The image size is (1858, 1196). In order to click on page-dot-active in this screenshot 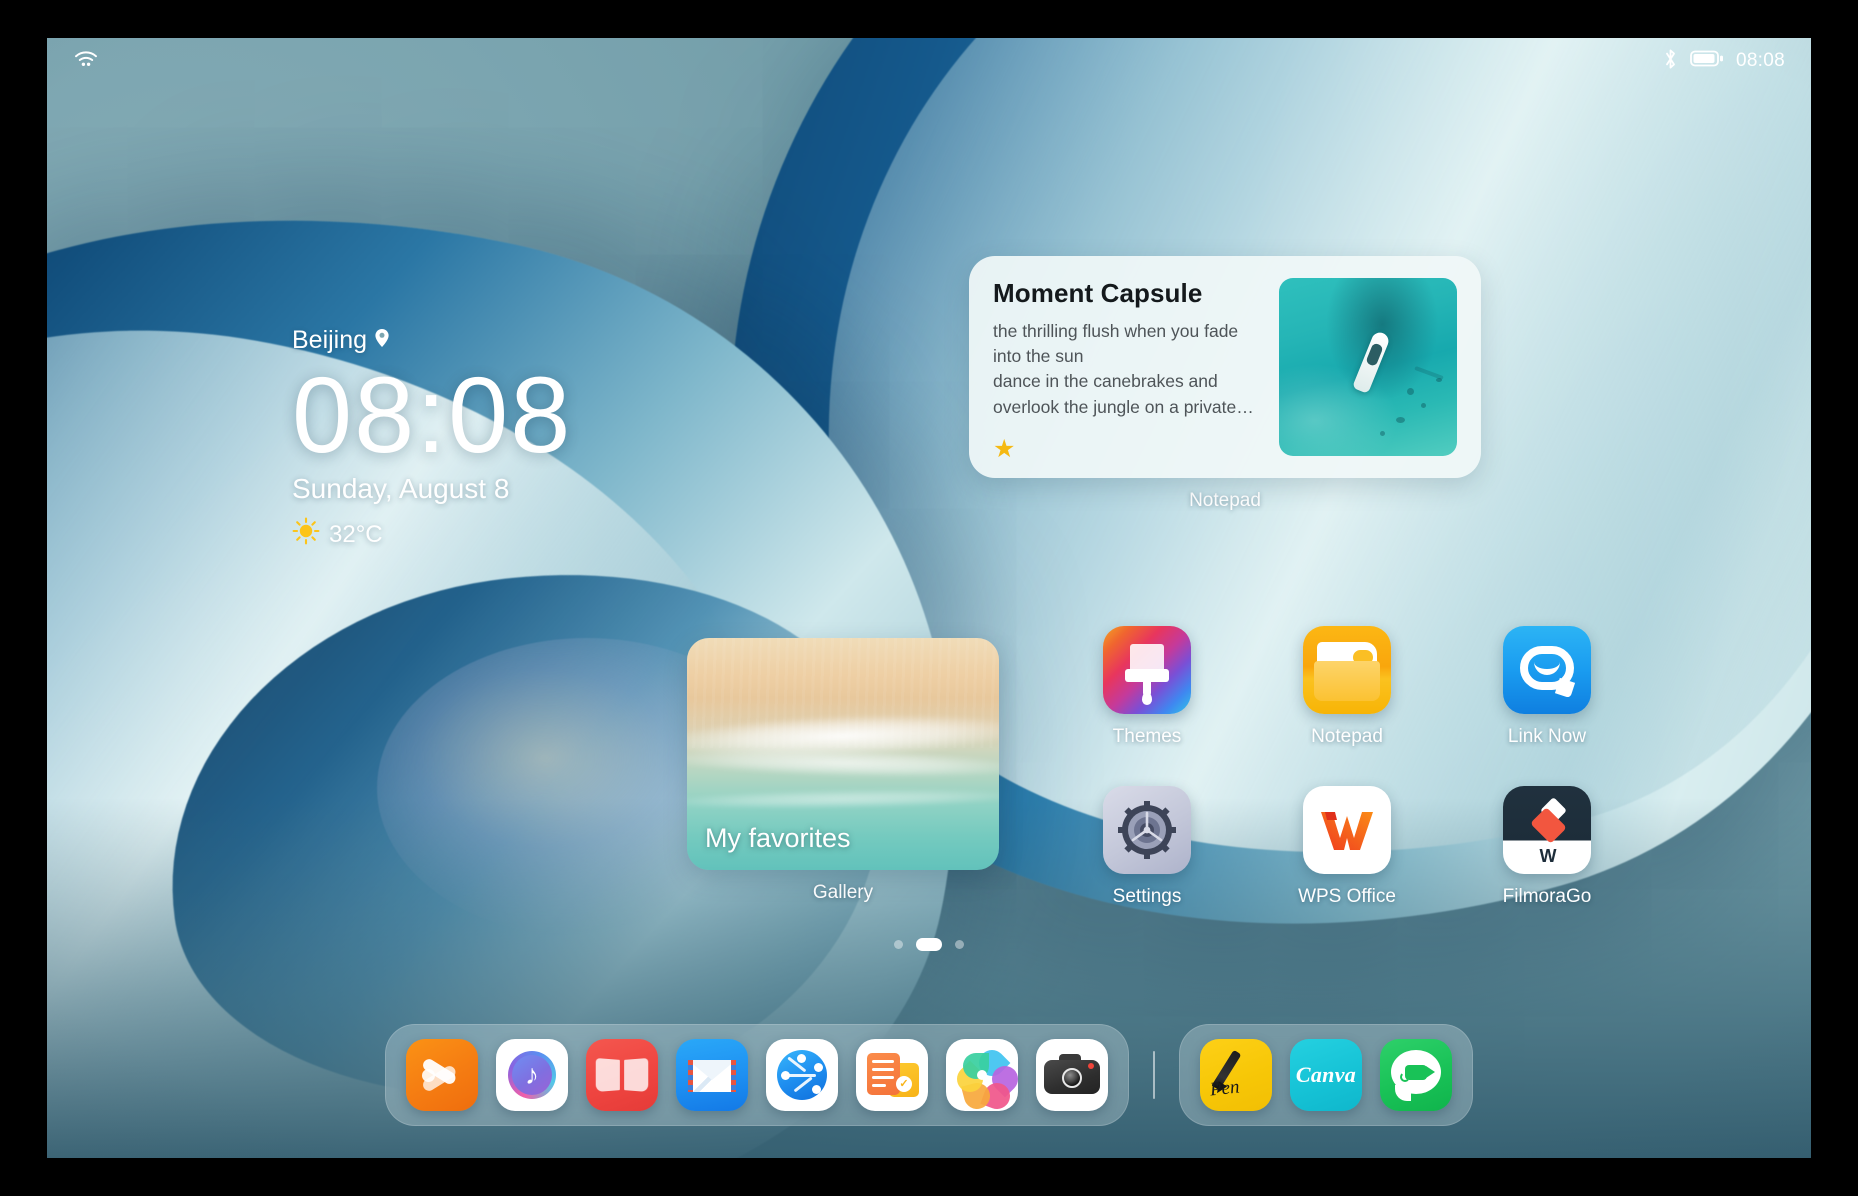, I will do `click(929, 944)`.